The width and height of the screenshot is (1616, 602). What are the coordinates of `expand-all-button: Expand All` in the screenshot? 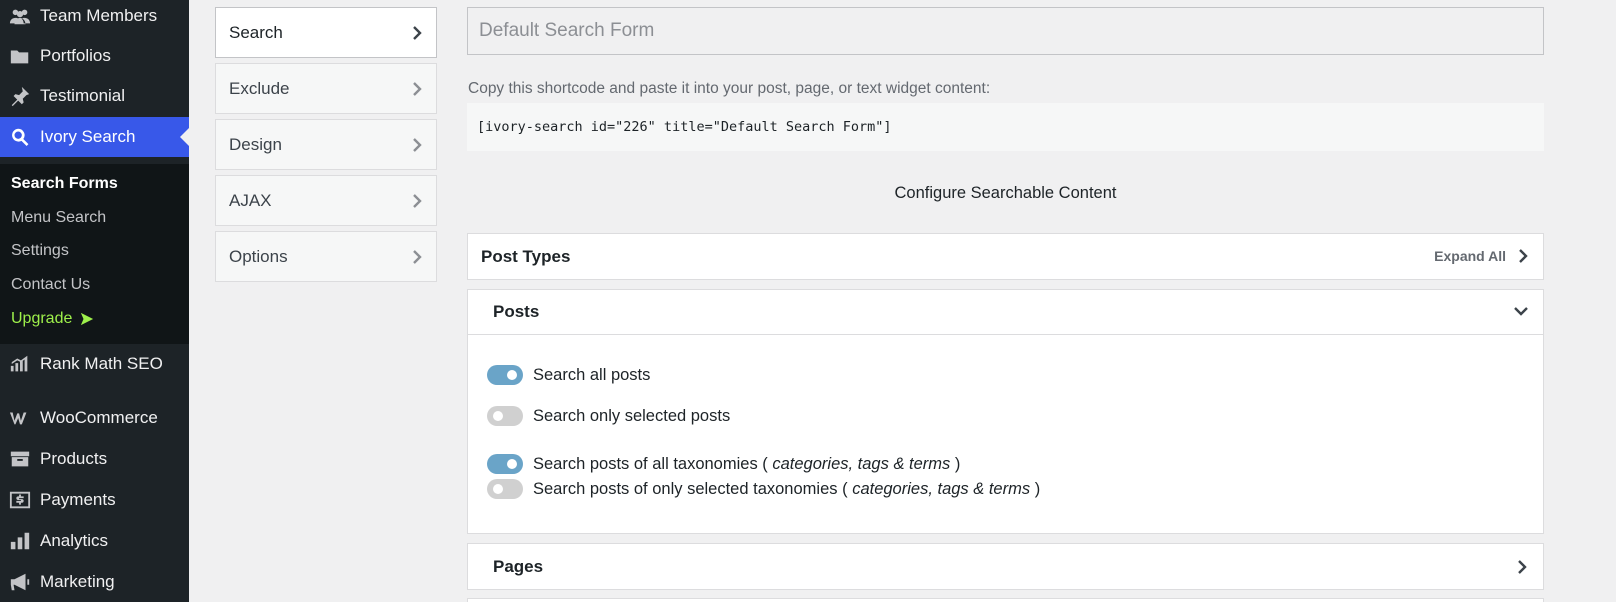 It's located at (1481, 256).